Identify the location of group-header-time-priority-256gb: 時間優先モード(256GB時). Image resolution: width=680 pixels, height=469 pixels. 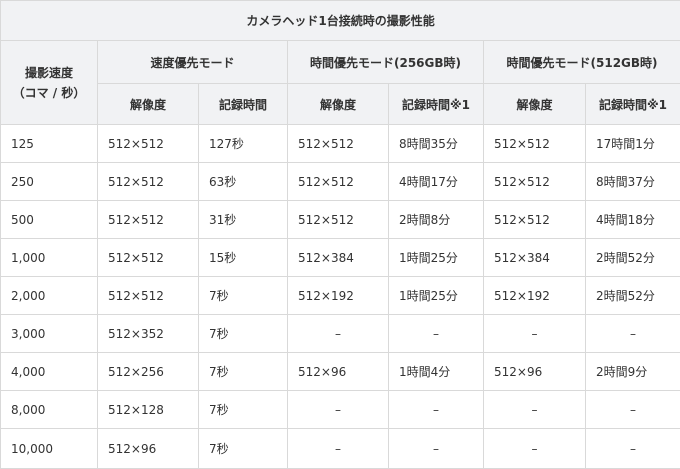
(386, 62).